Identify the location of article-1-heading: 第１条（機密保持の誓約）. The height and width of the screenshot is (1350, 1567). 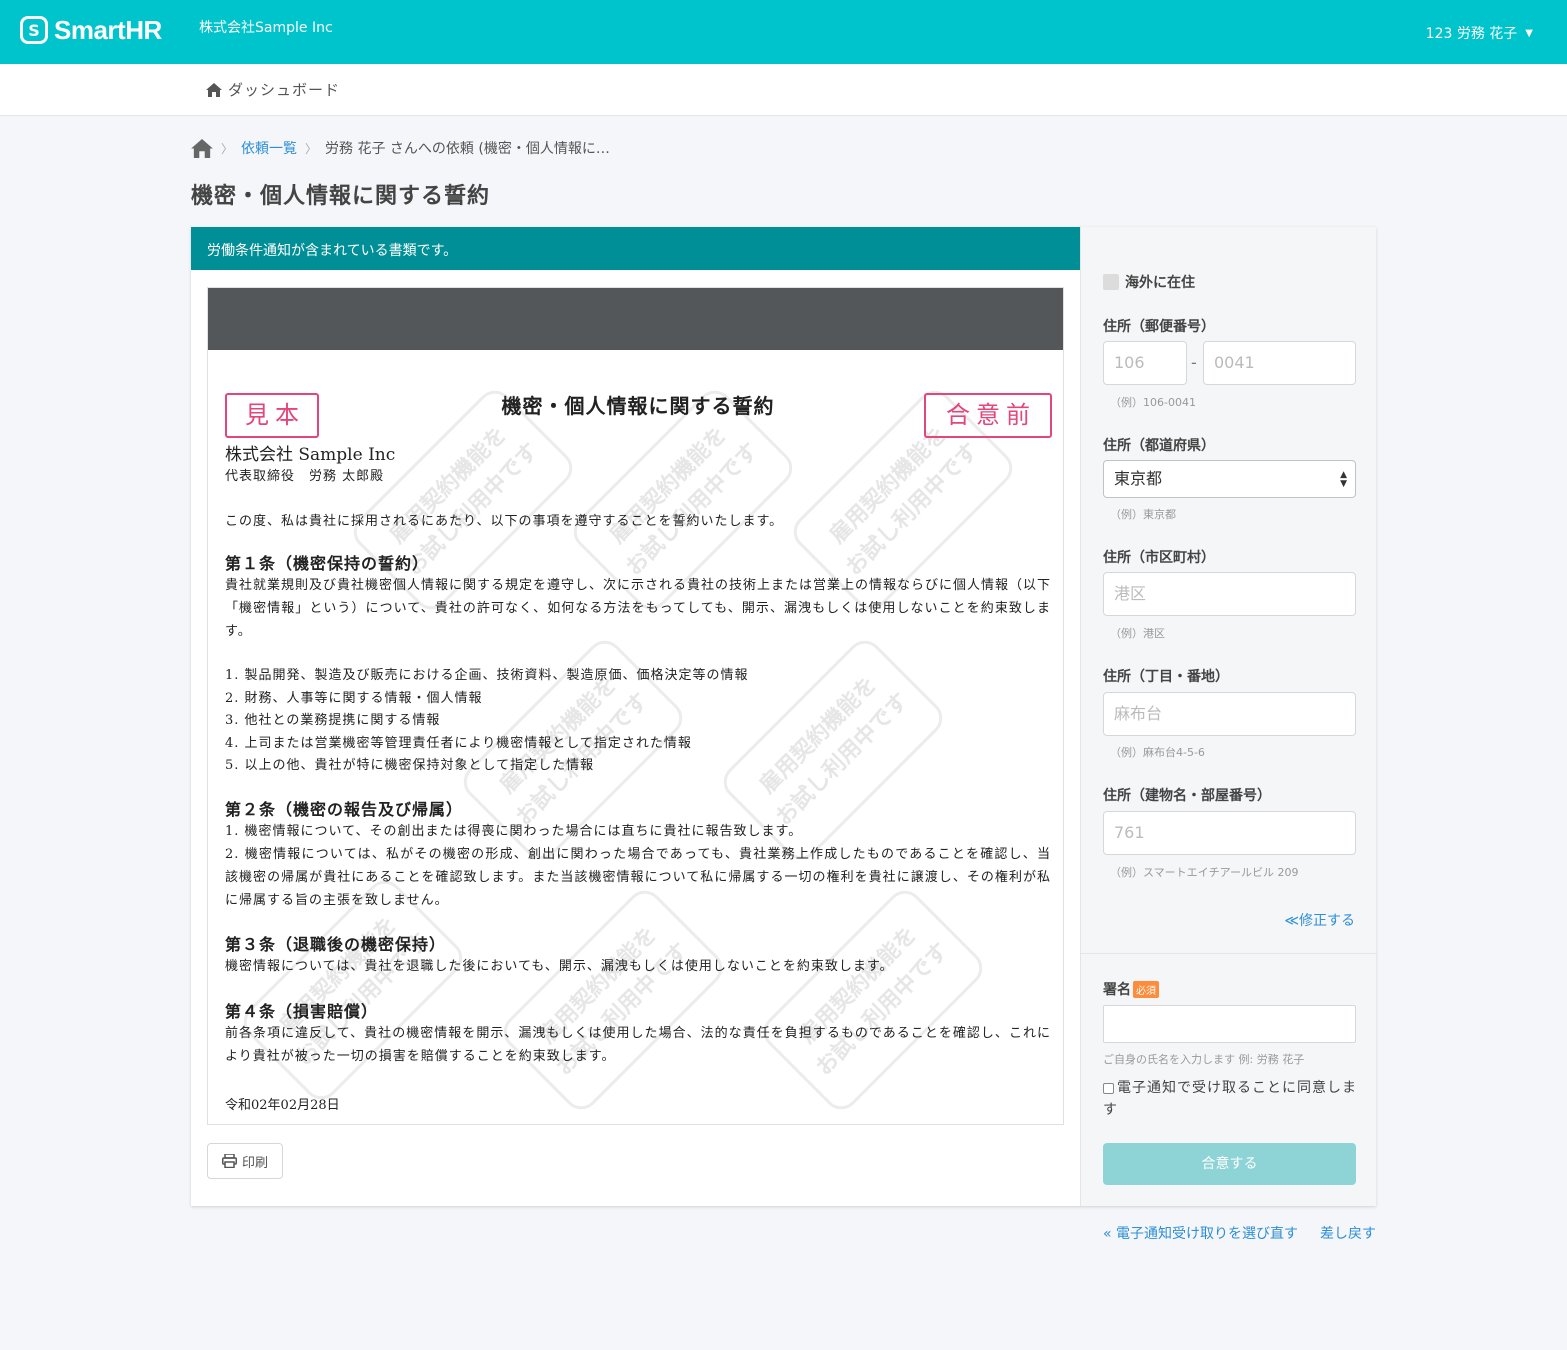
(327, 563).